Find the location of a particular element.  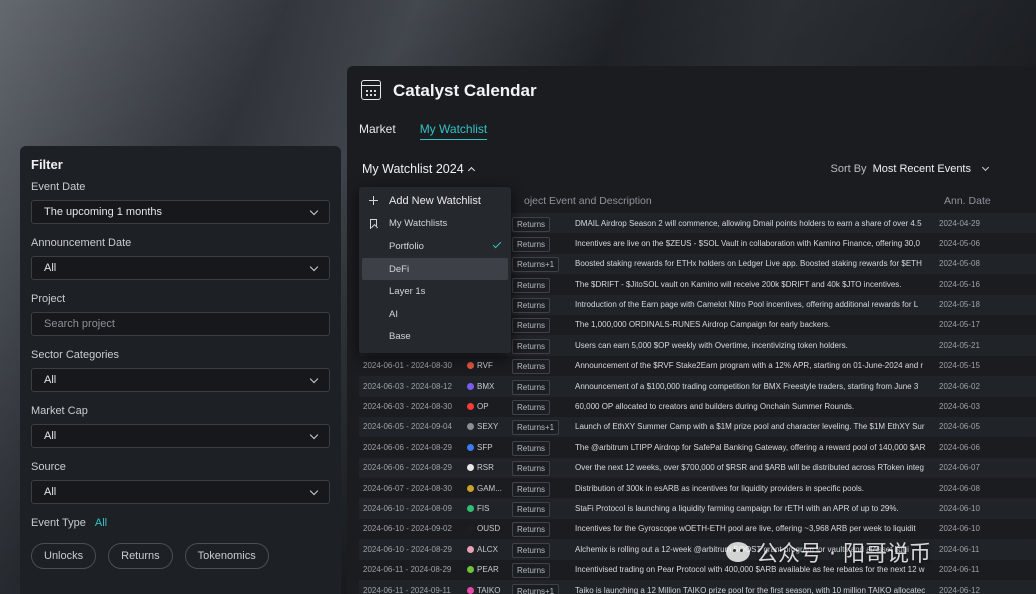

announcement-date: 2024-06-02 is located at coordinates (959, 386).